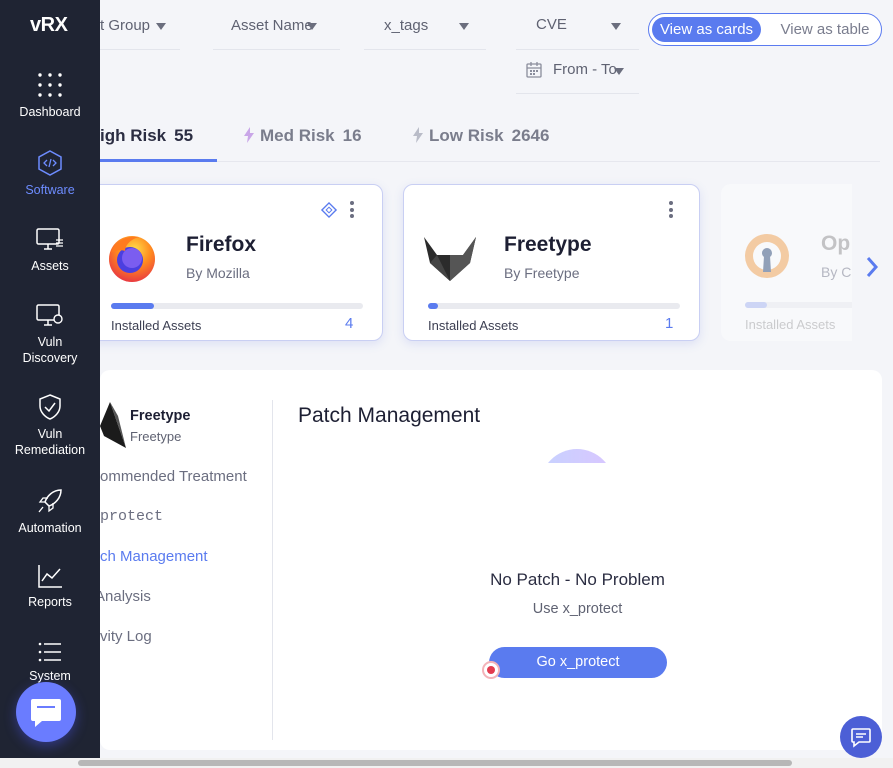 This screenshot has width=893, height=768. What do you see at coordinates (578, 662) in the screenshot?
I see `go-x-protect-button: Go x_protect` at bounding box center [578, 662].